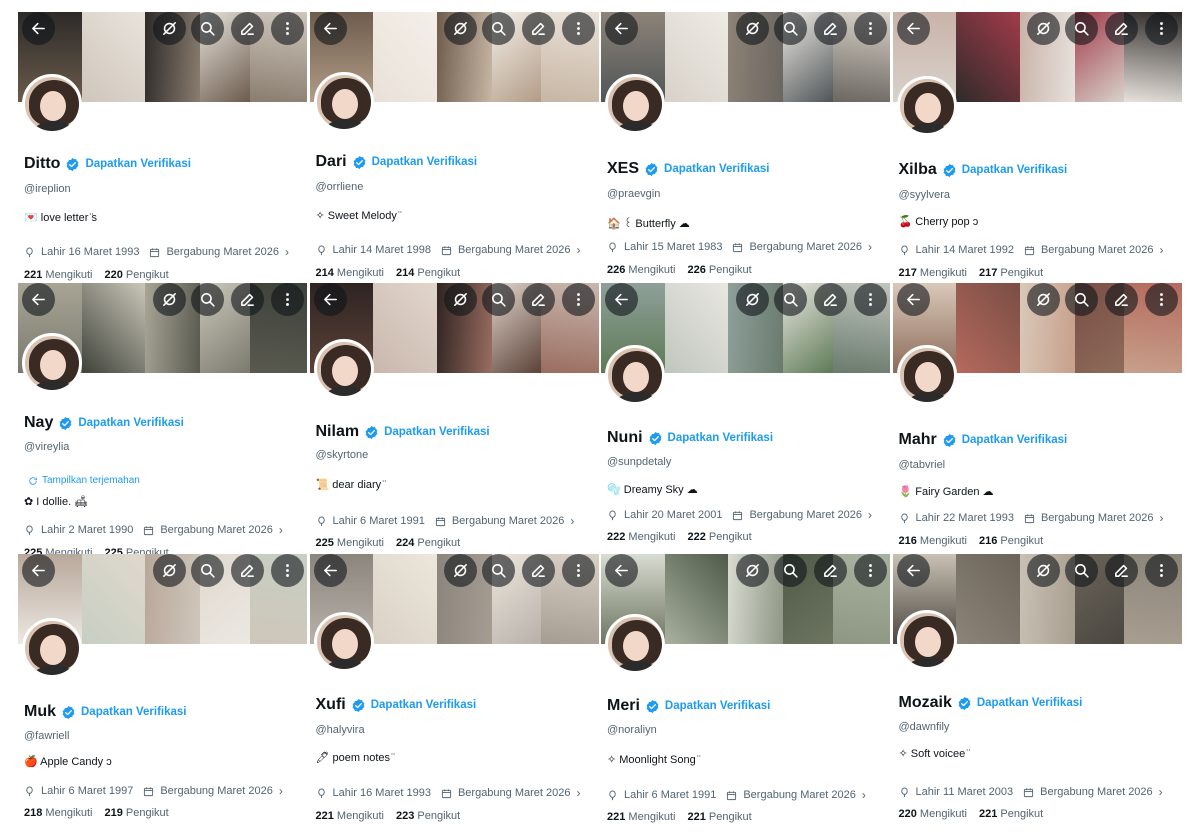 The height and width of the screenshot is (840, 1200). I want to click on followers-count-link: 220 Pengikut, so click(137, 275).